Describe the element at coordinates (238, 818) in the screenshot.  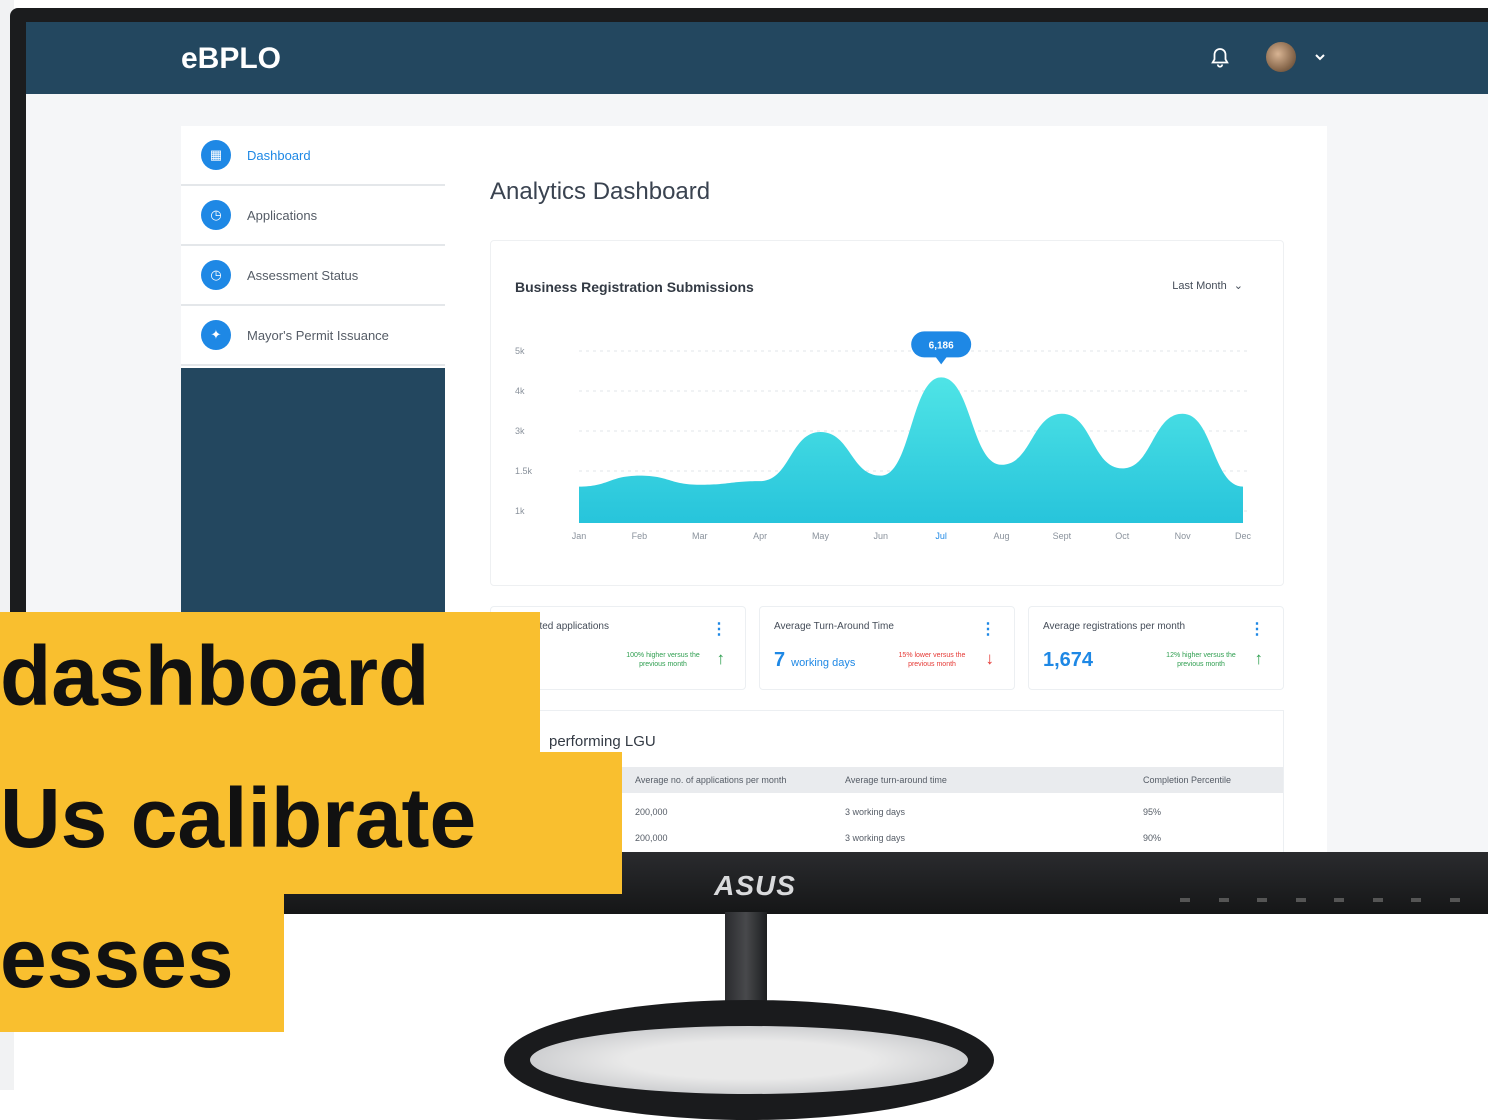
I see `caption-text: Us calibrate` at that location.